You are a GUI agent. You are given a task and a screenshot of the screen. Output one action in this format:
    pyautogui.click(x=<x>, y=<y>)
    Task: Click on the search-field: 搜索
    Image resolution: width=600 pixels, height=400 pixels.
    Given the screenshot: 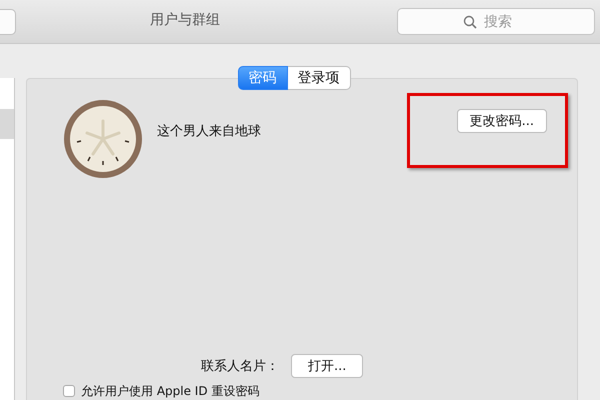 What is the action you would take?
    pyautogui.click(x=496, y=21)
    